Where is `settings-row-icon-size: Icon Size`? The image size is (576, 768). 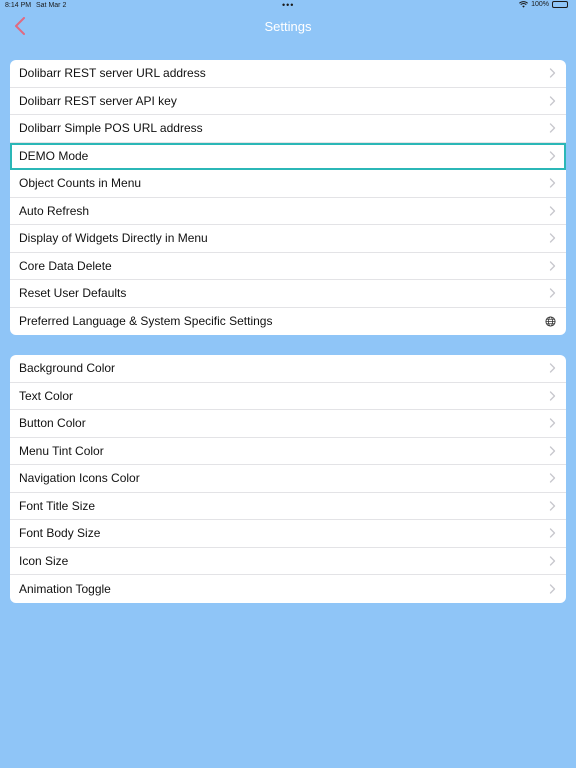
settings-row-icon-size: Icon Size is located at coordinates (288, 561).